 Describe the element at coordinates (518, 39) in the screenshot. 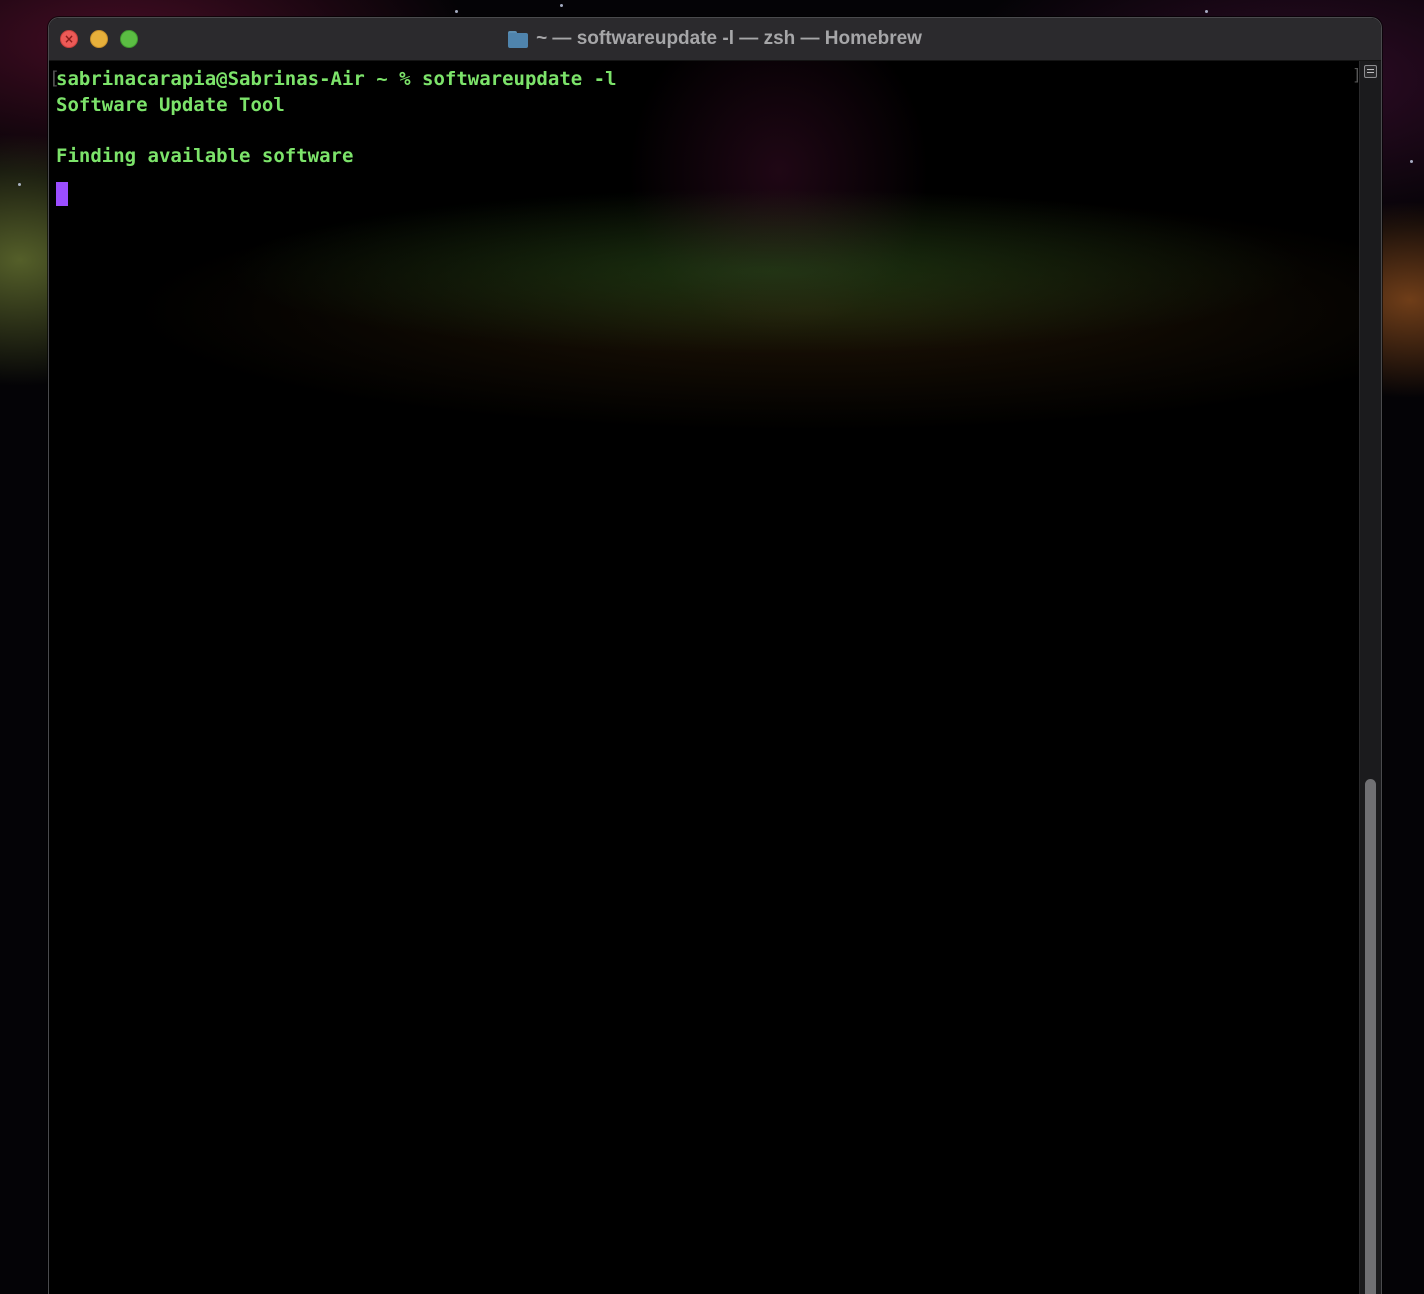

I see `folder-icon` at that location.